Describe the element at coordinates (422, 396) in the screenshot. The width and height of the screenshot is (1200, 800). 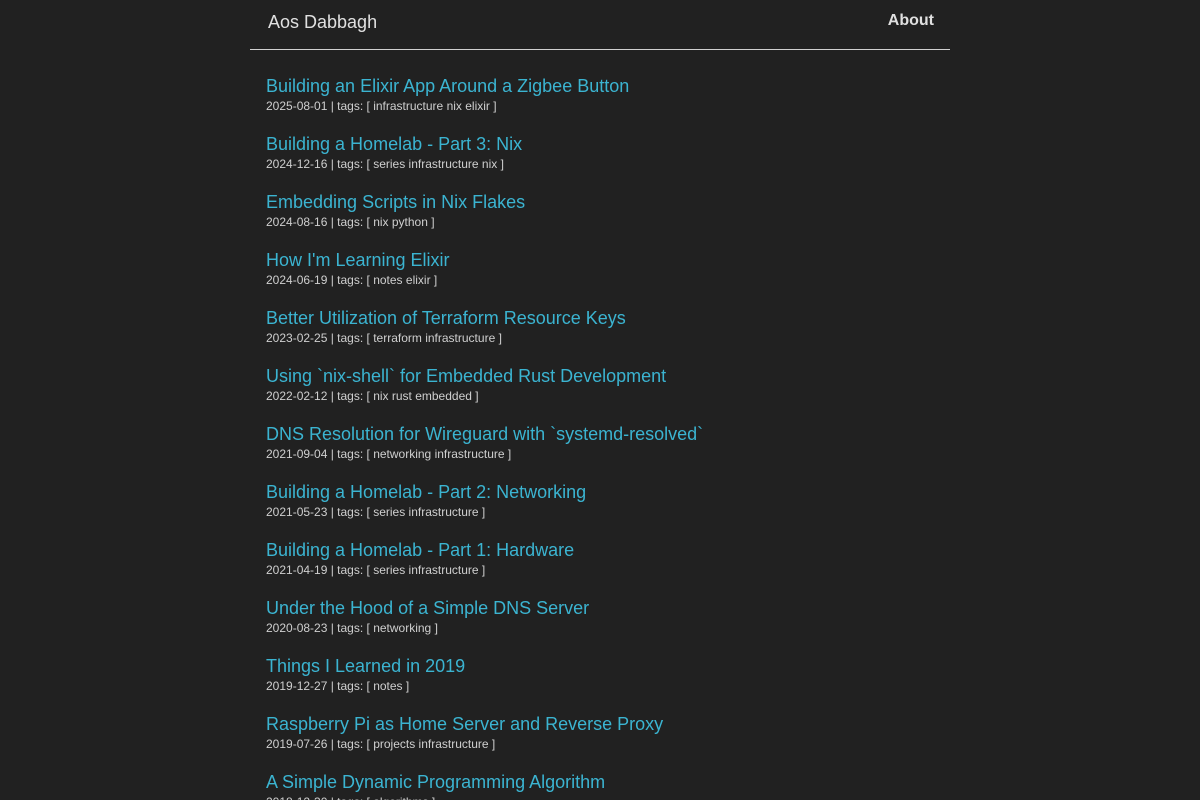
I see `post-tags: nix rust embedded` at that location.